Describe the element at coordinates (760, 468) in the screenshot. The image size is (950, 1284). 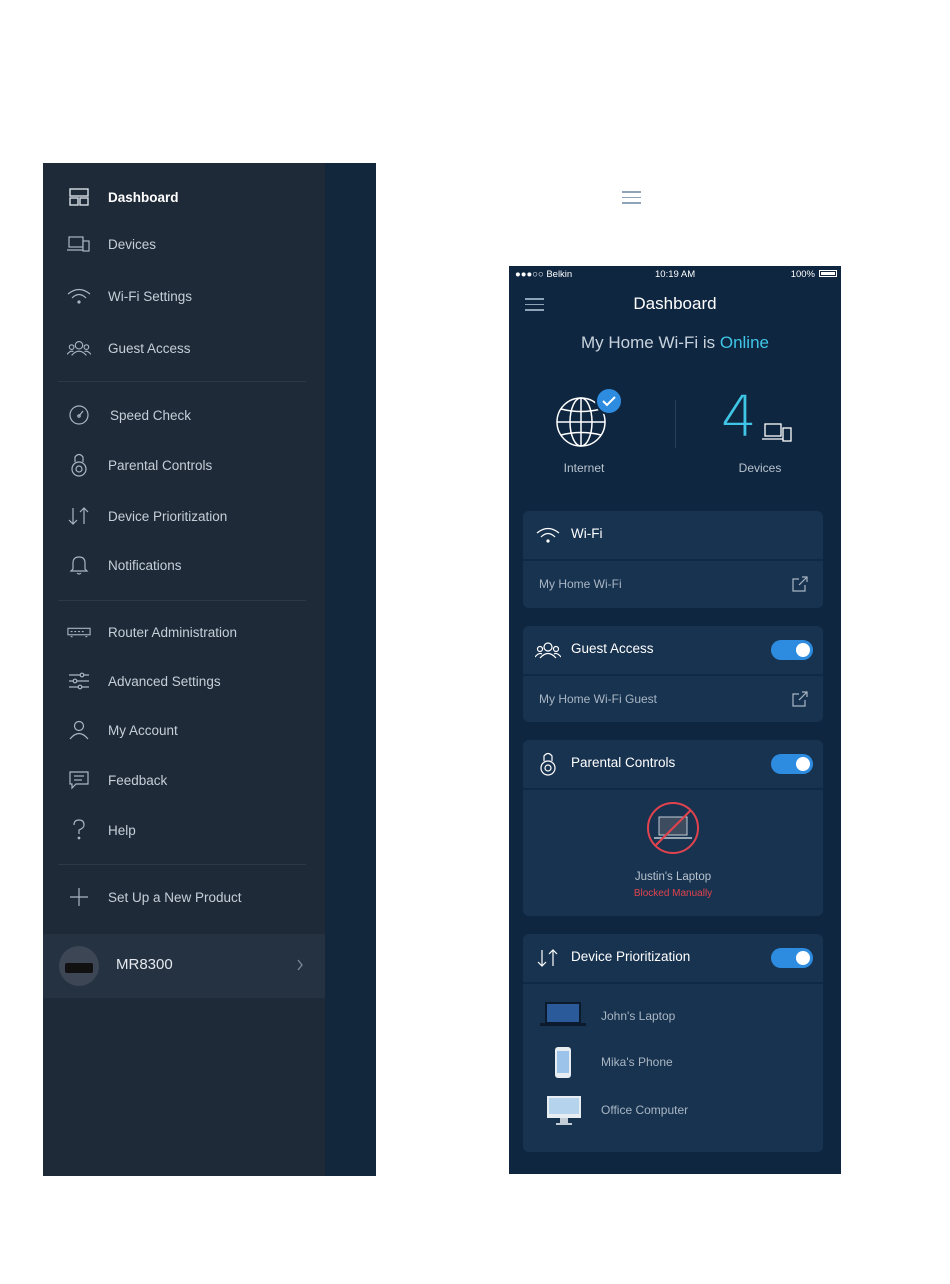
I see `devices-label: Devices` at that location.